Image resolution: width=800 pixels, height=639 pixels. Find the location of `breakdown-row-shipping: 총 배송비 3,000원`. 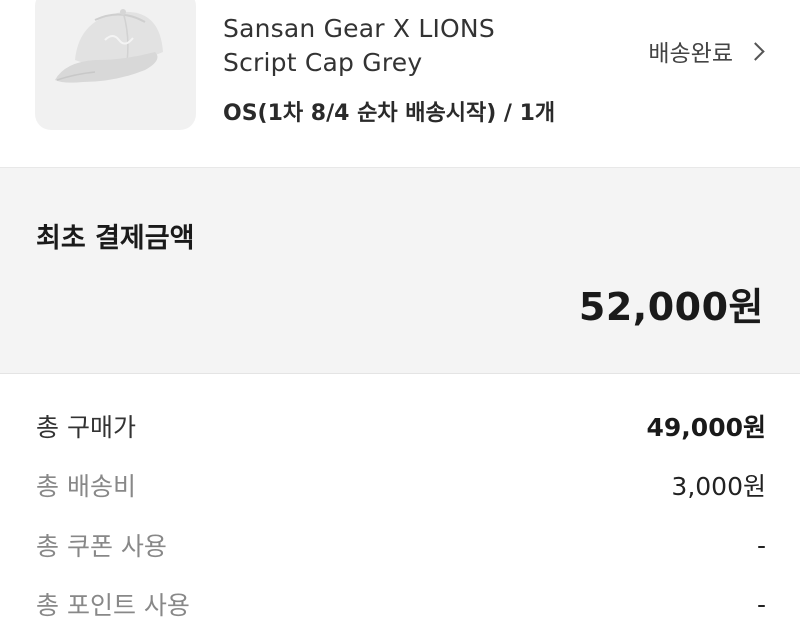

breakdown-row-shipping: 총 배송비 3,000원 is located at coordinates (401, 485).